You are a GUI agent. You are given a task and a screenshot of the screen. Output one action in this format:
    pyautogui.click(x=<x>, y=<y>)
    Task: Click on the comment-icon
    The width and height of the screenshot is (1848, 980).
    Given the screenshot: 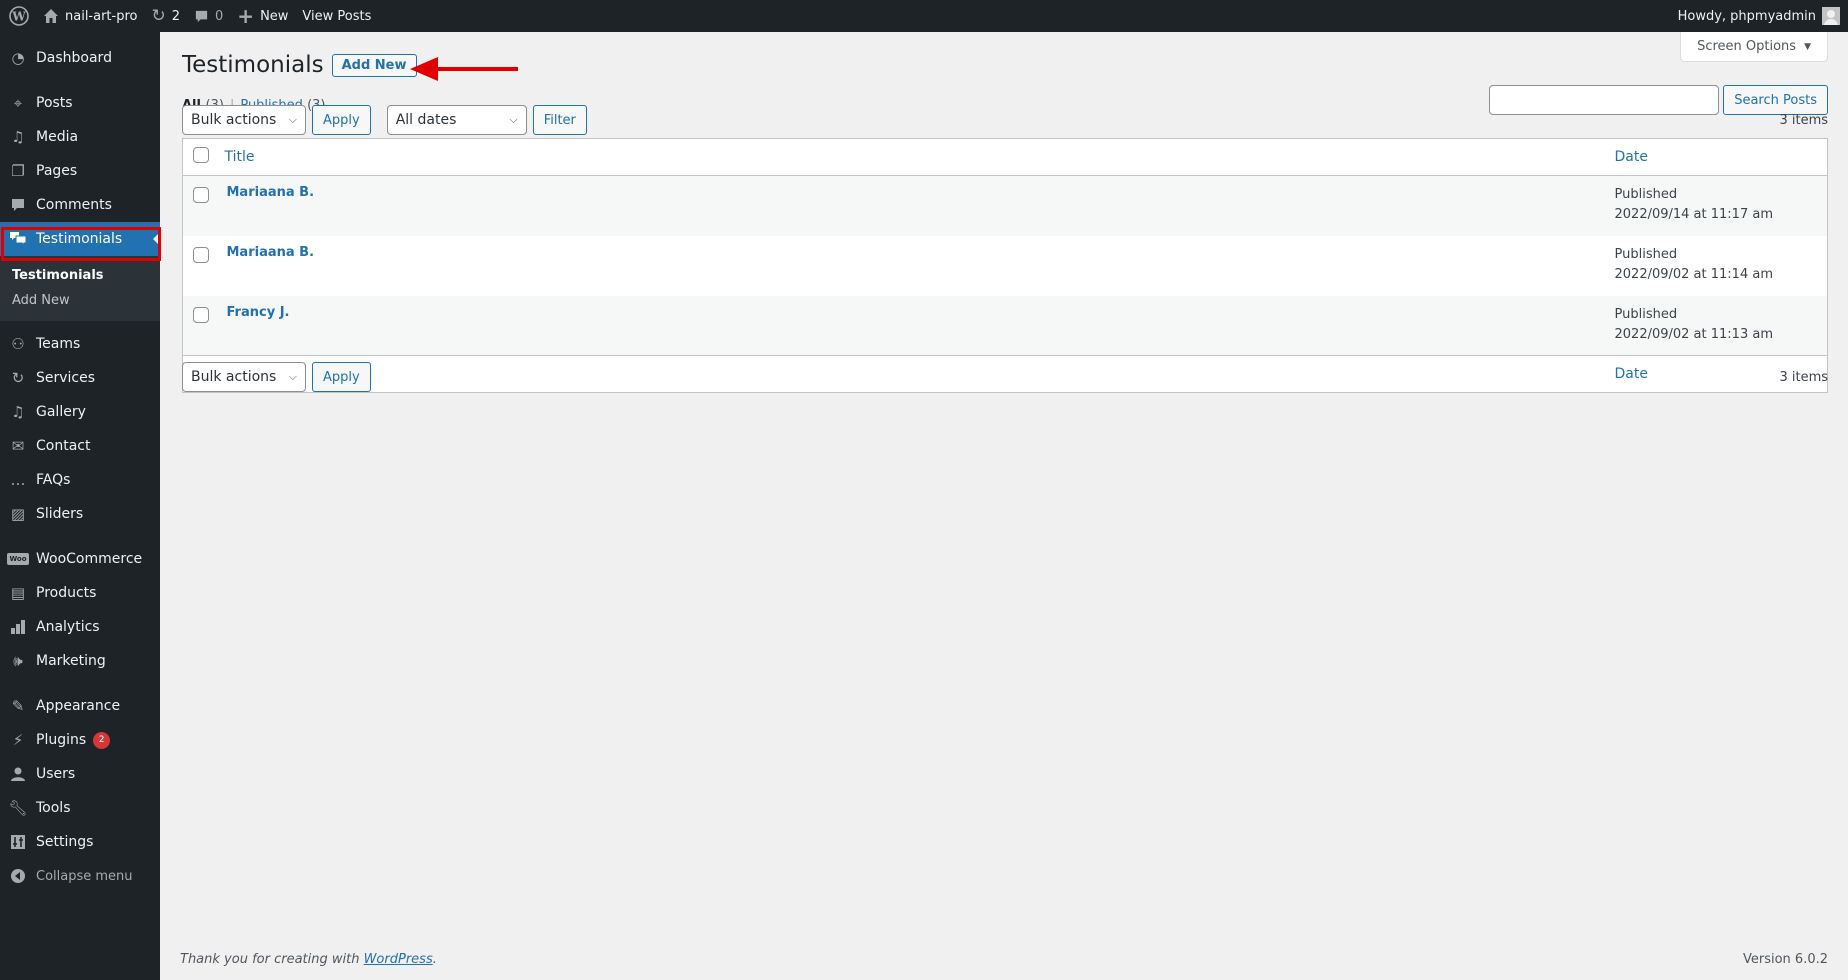 What is the action you would take?
    pyautogui.click(x=201, y=16)
    